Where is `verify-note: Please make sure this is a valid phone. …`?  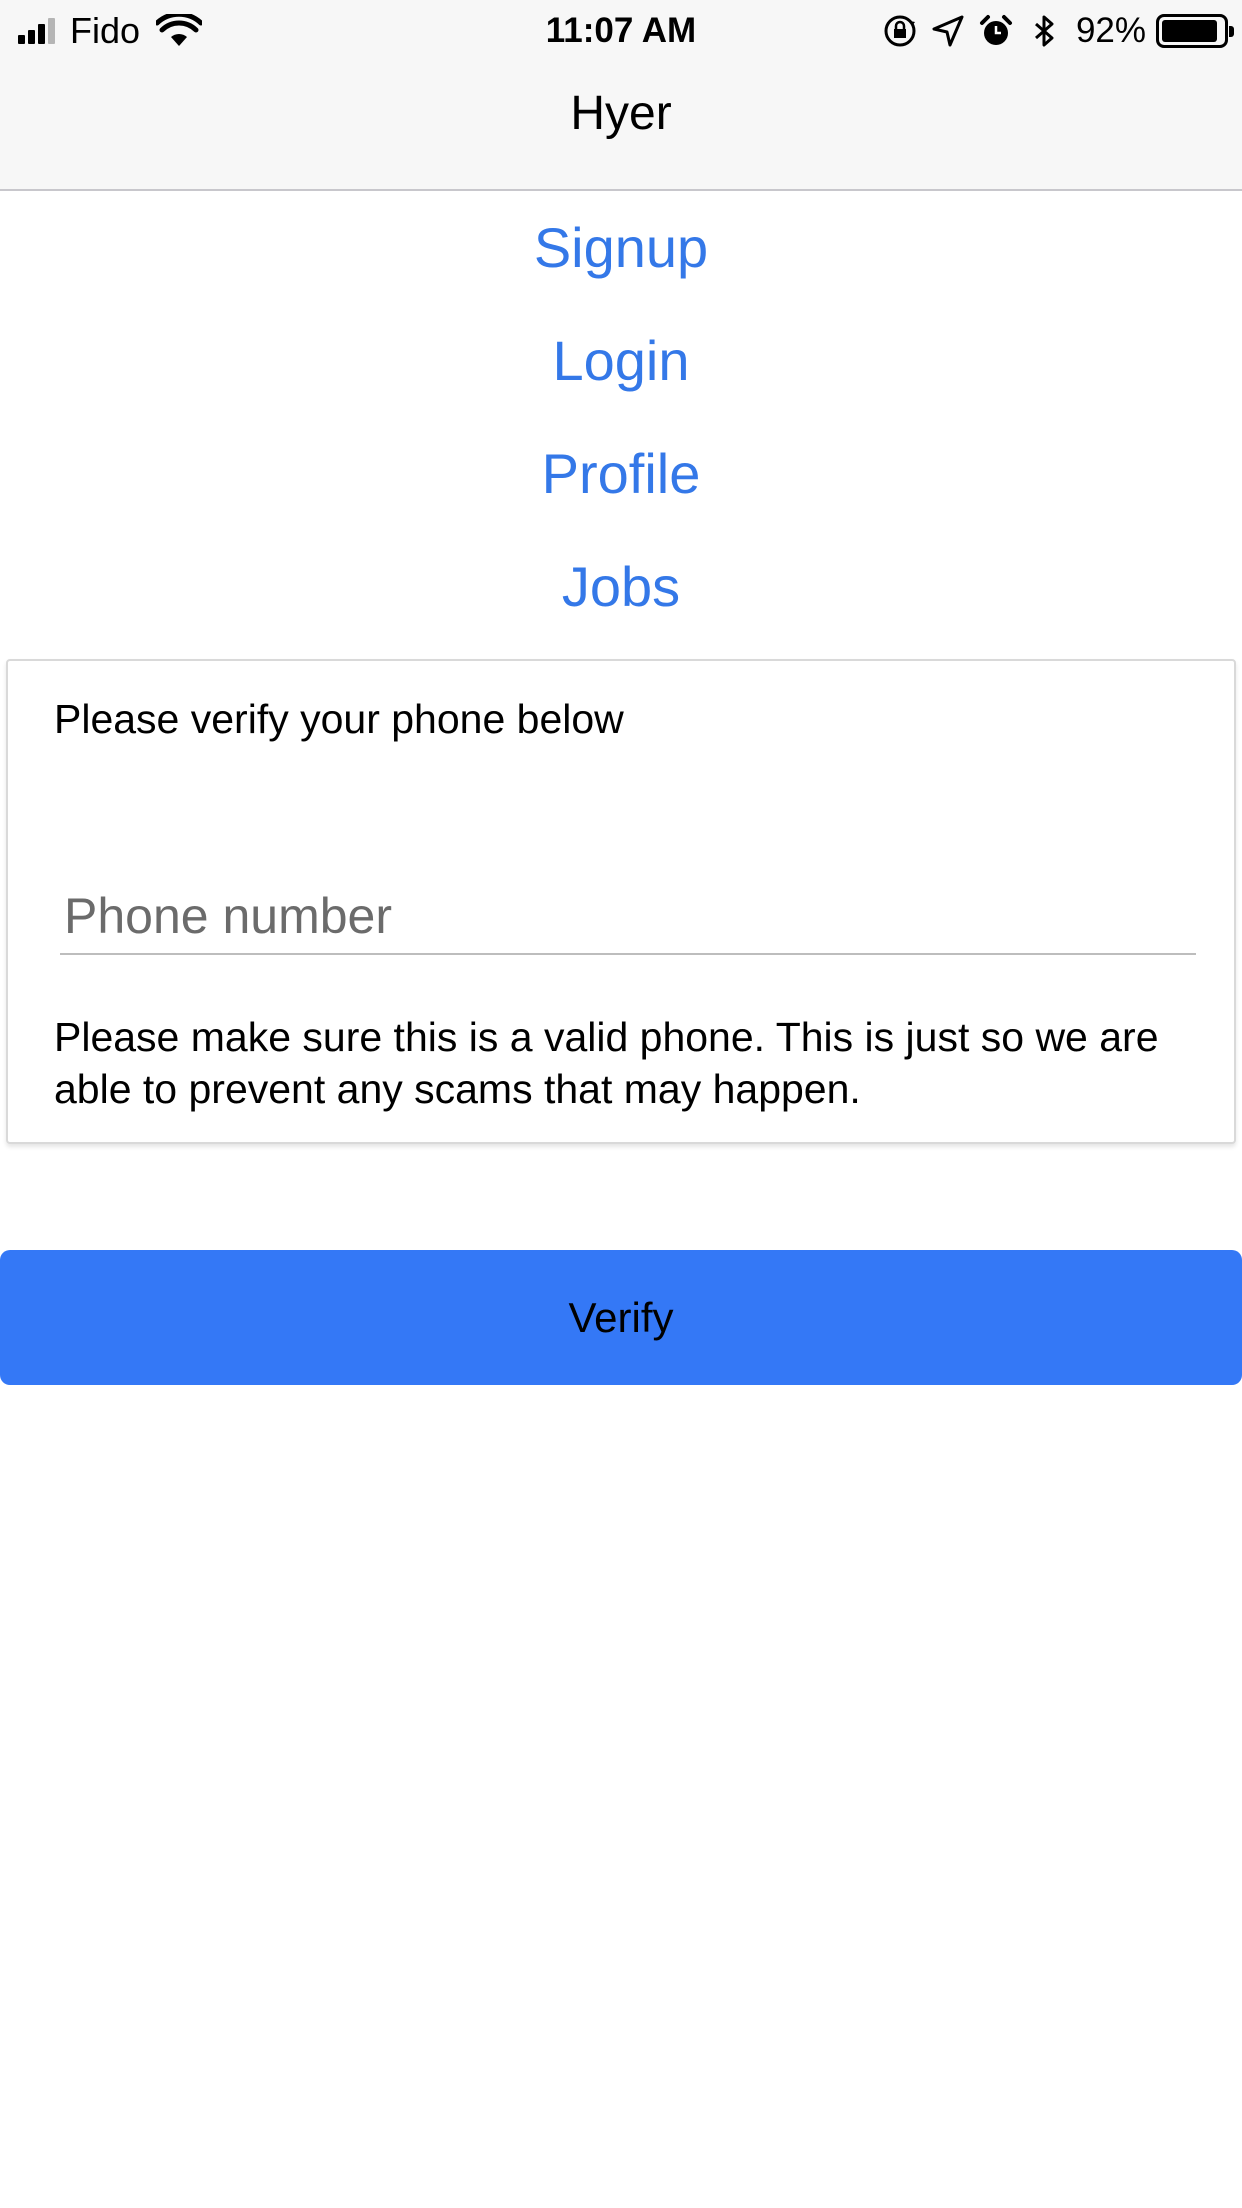
verify-note: Please make sure this is a valid phone. … is located at coordinates (606, 1063).